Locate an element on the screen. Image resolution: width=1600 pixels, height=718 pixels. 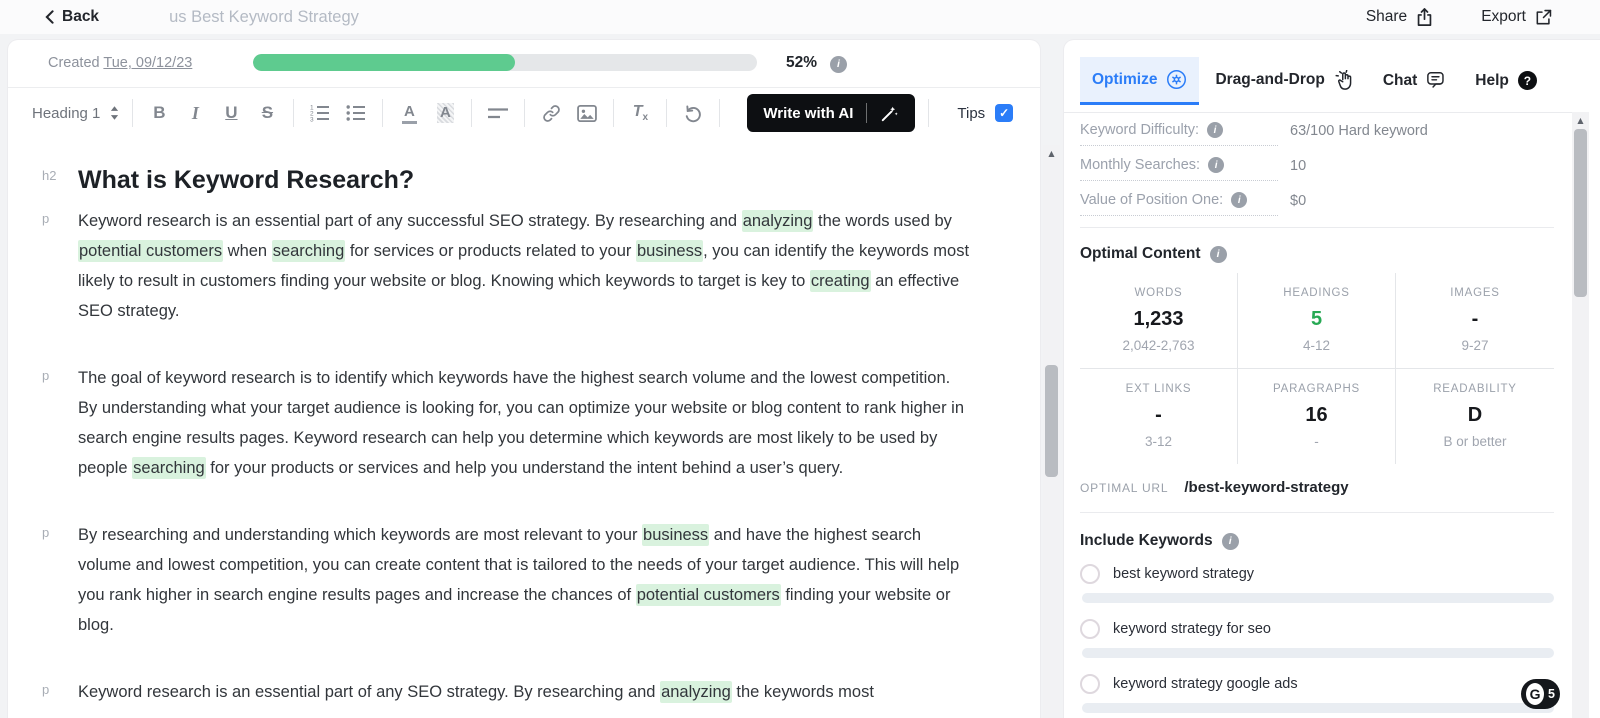
tips-checkbox: ✓ is located at coordinates (1004, 113).